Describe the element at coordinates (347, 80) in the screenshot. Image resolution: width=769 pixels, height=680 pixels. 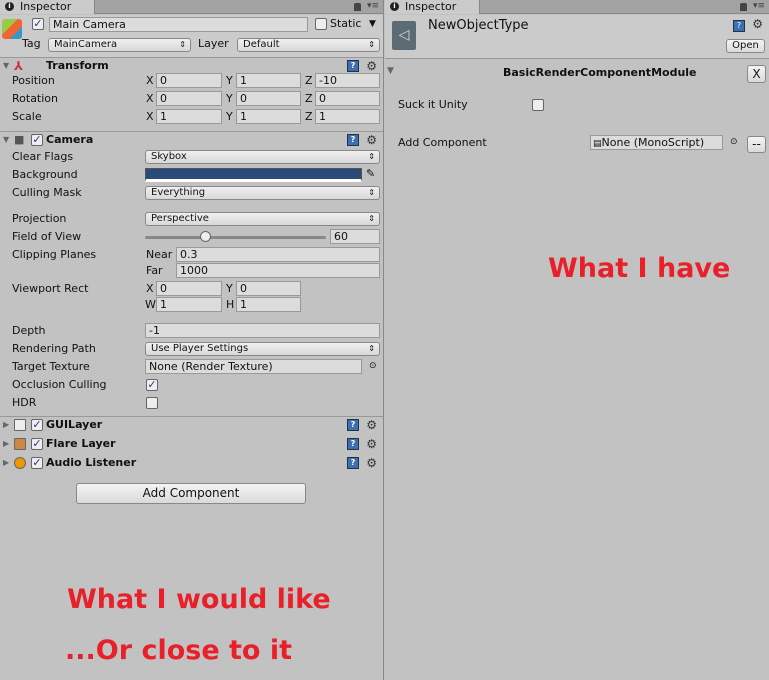
I see `position-z-input: -10` at that location.